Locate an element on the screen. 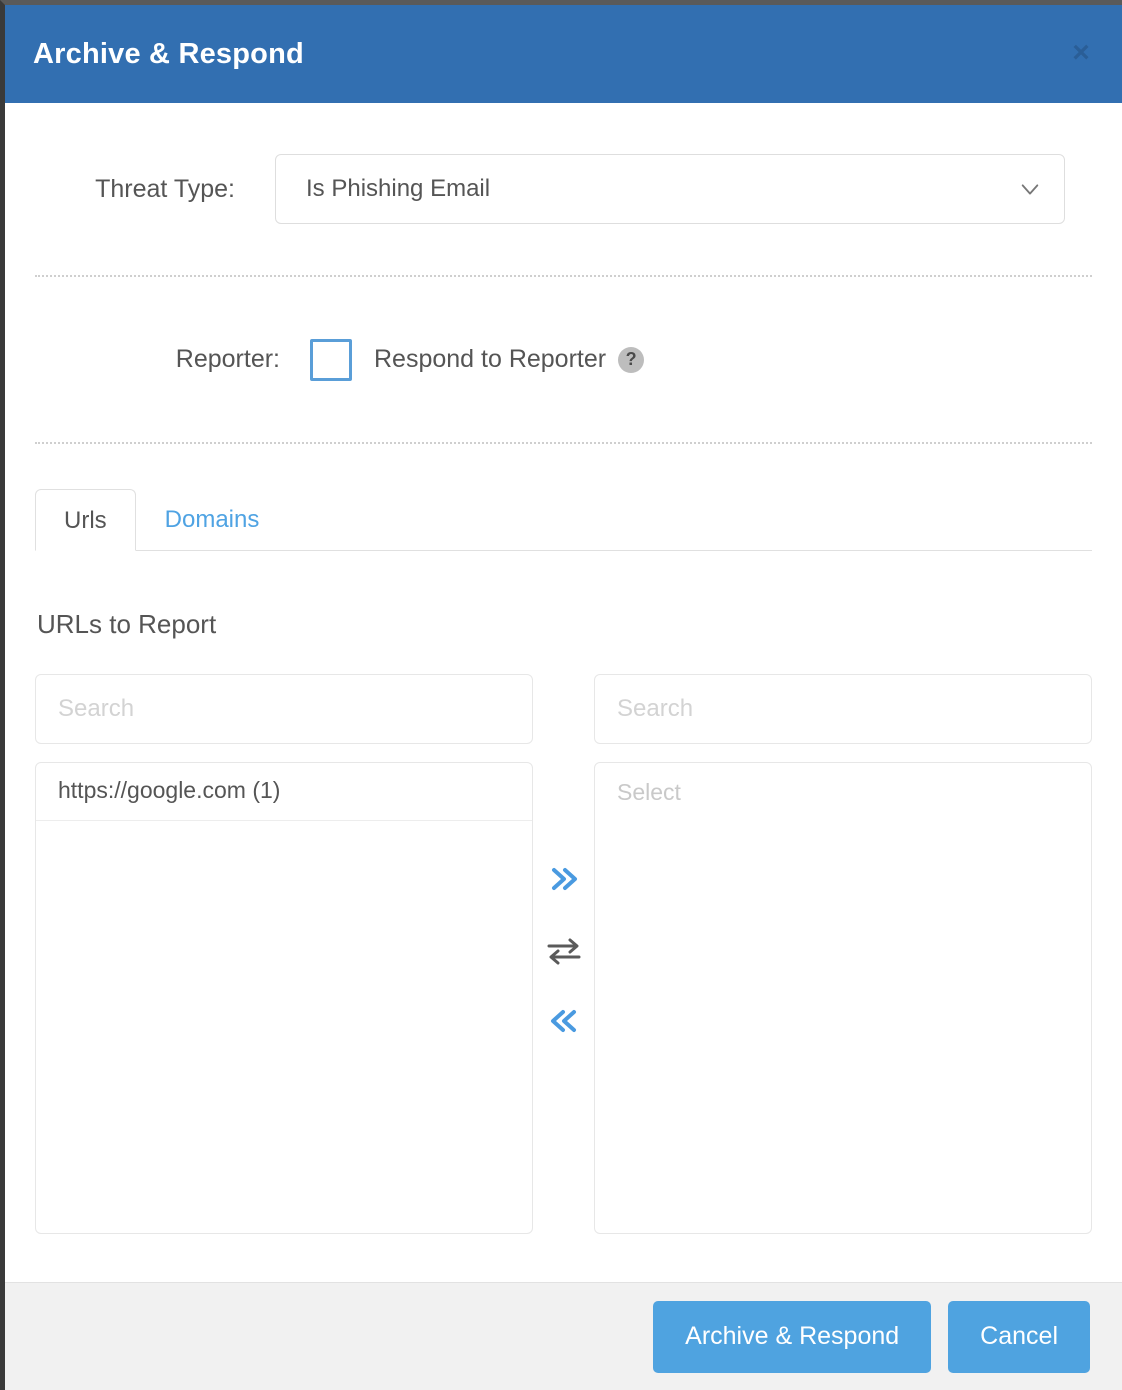  double-chevron-left-icon is located at coordinates (564, 1021).